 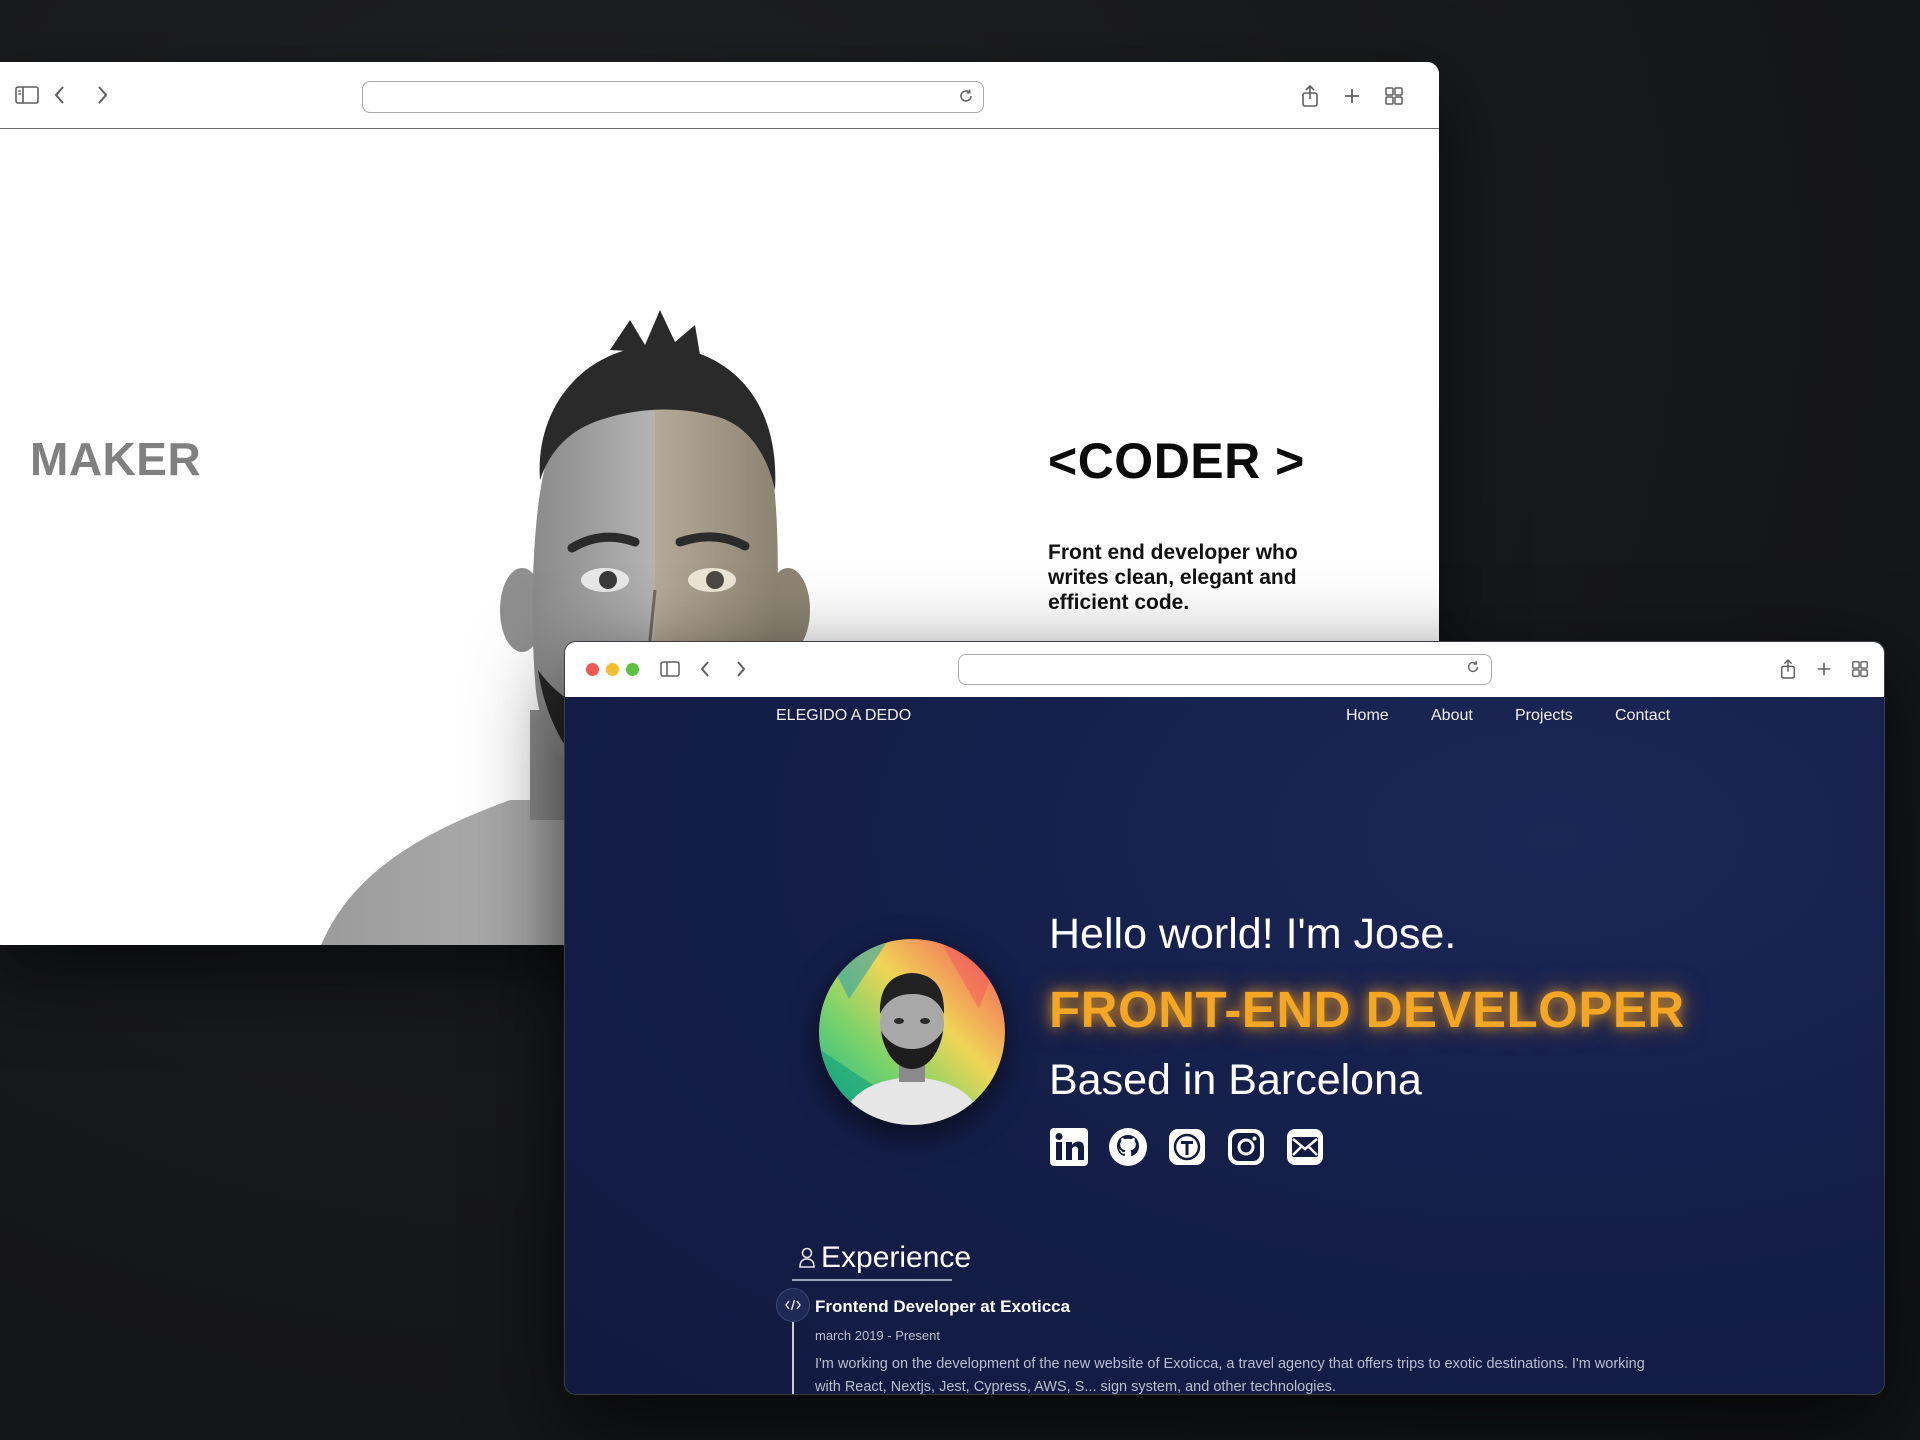 What do you see at coordinates (872, 1280) in the screenshot?
I see `heading-underline` at bounding box center [872, 1280].